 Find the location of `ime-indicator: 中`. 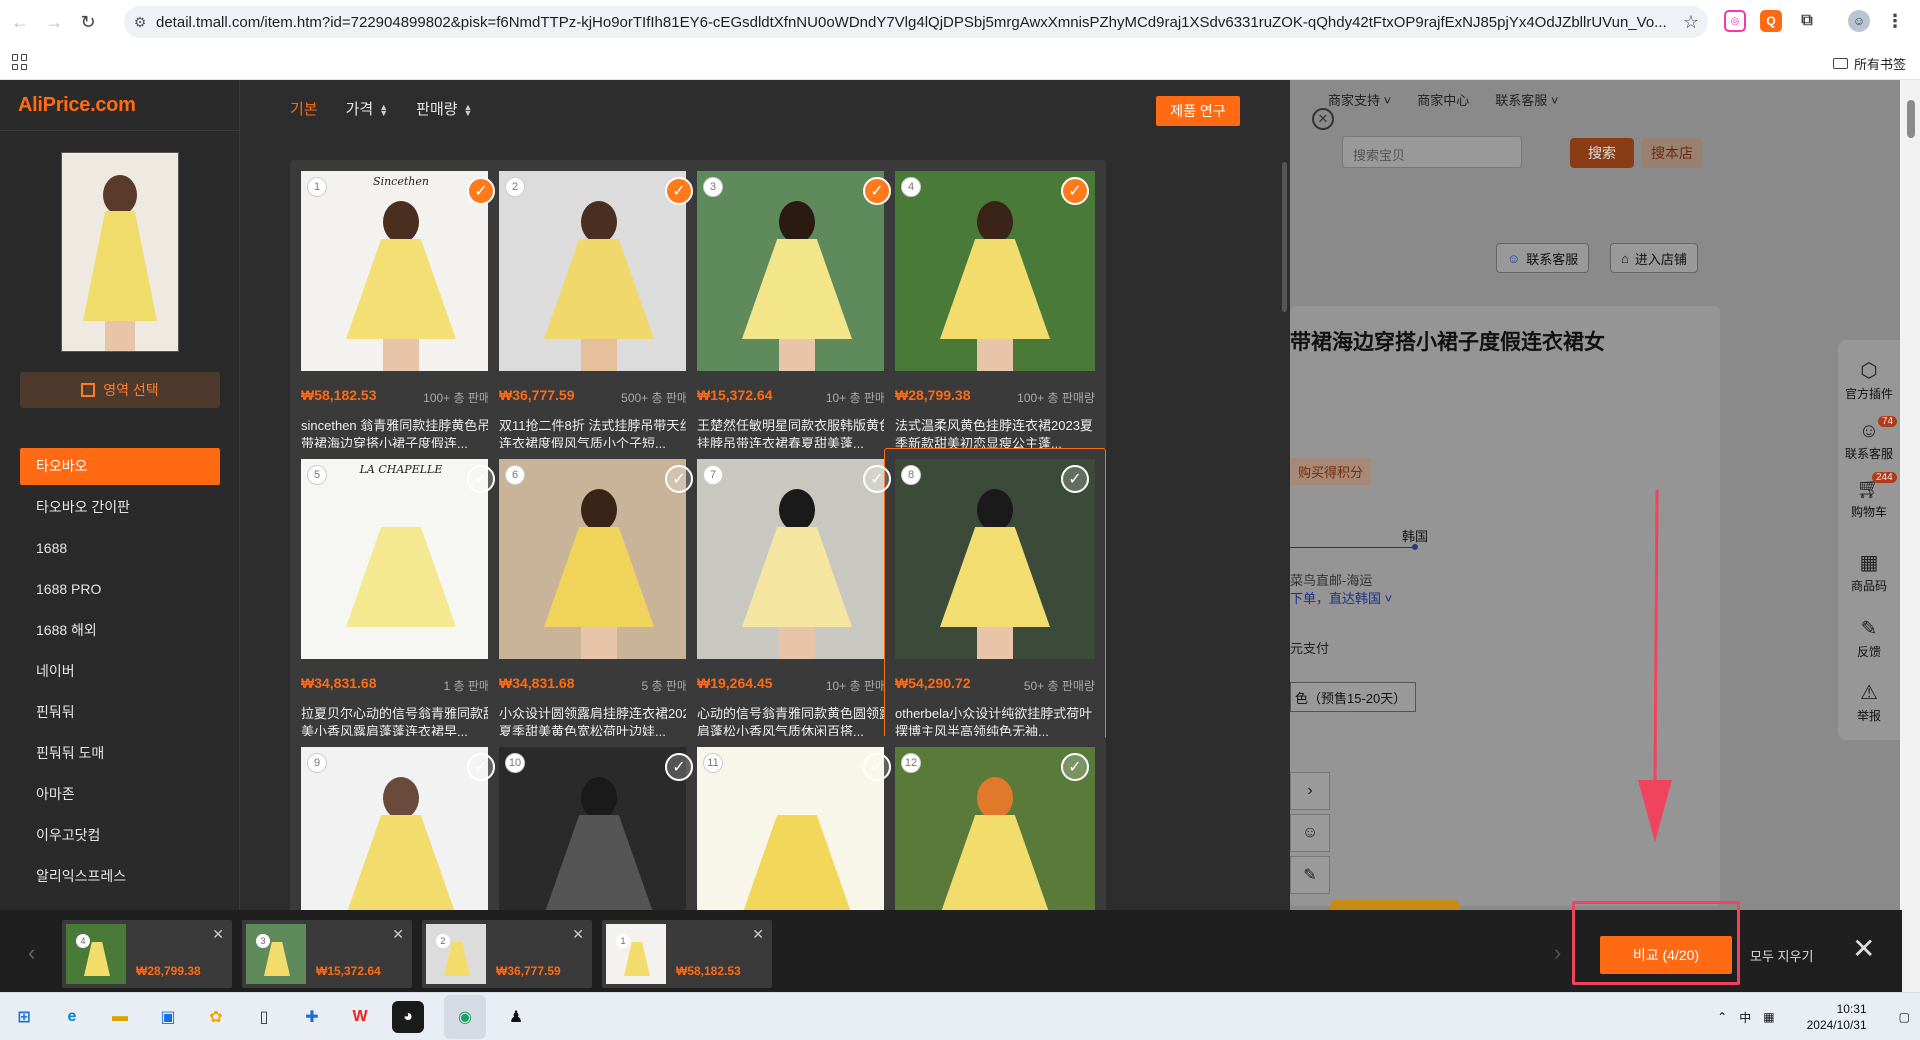

ime-indicator: 中 is located at coordinates (1745, 1017).